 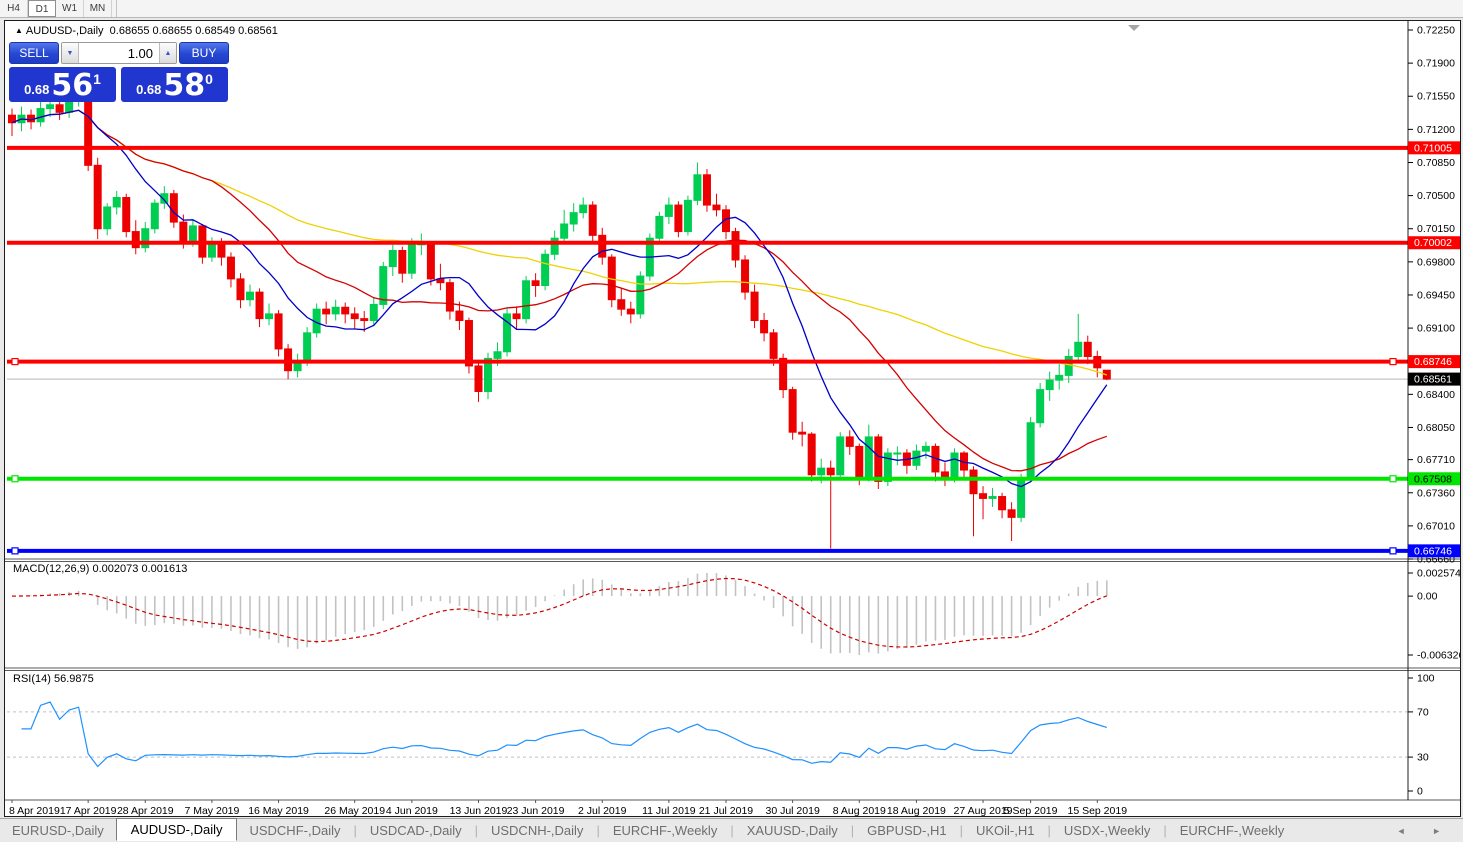 What do you see at coordinates (42, 8) in the screenshot?
I see `timeframe-d1-button: D1` at bounding box center [42, 8].